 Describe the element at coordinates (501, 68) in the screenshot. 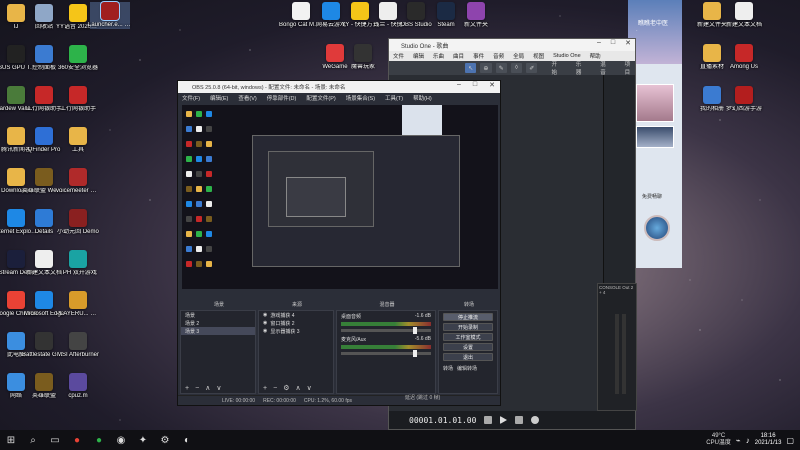

I see `split-tool-icon: ✎` at that location.